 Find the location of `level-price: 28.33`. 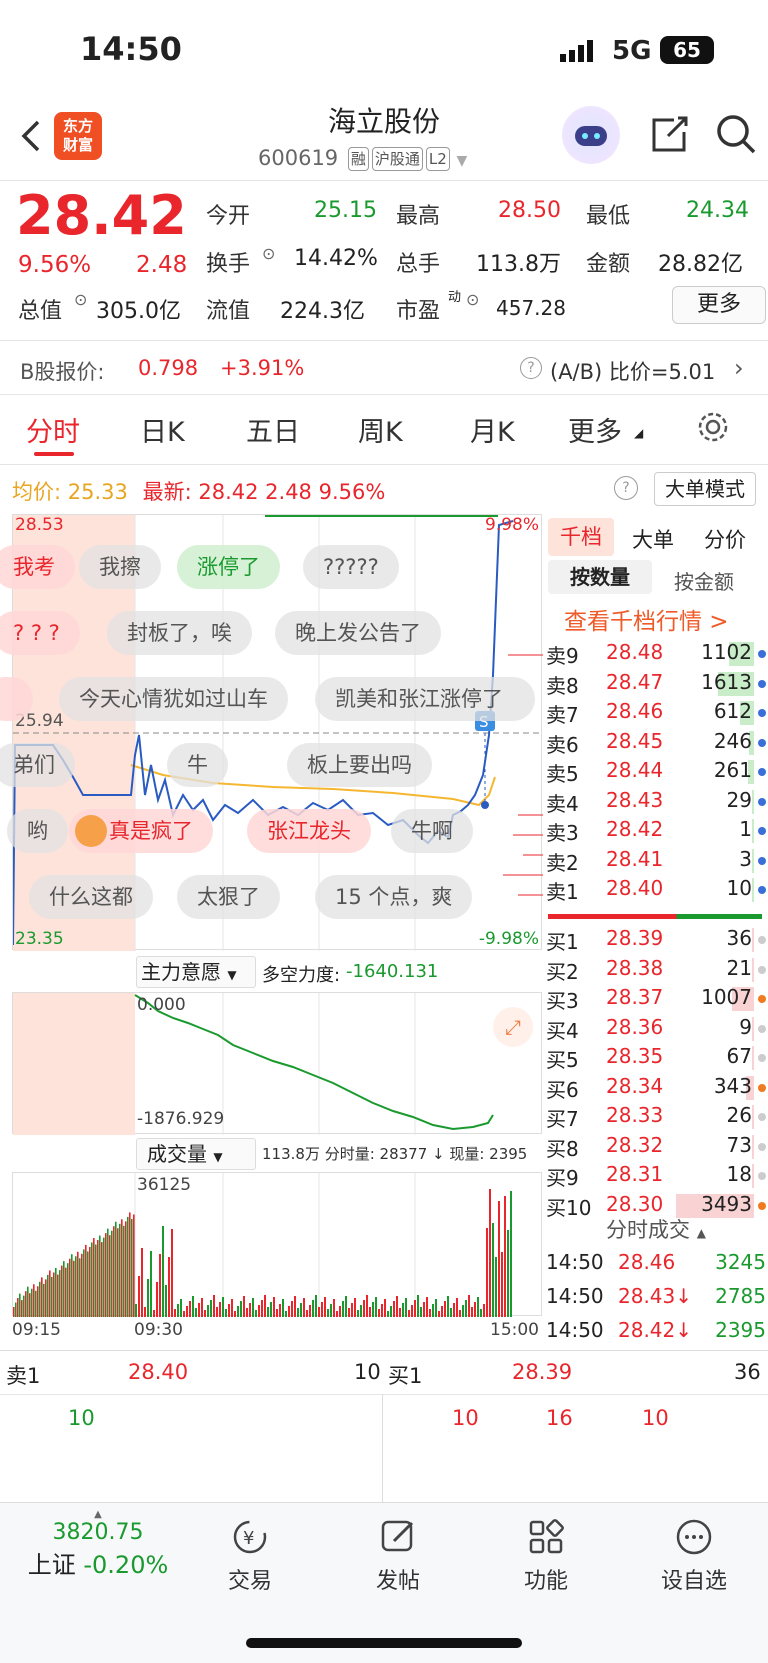

level-price: 28.33 is located at coordinates (635, 1115).